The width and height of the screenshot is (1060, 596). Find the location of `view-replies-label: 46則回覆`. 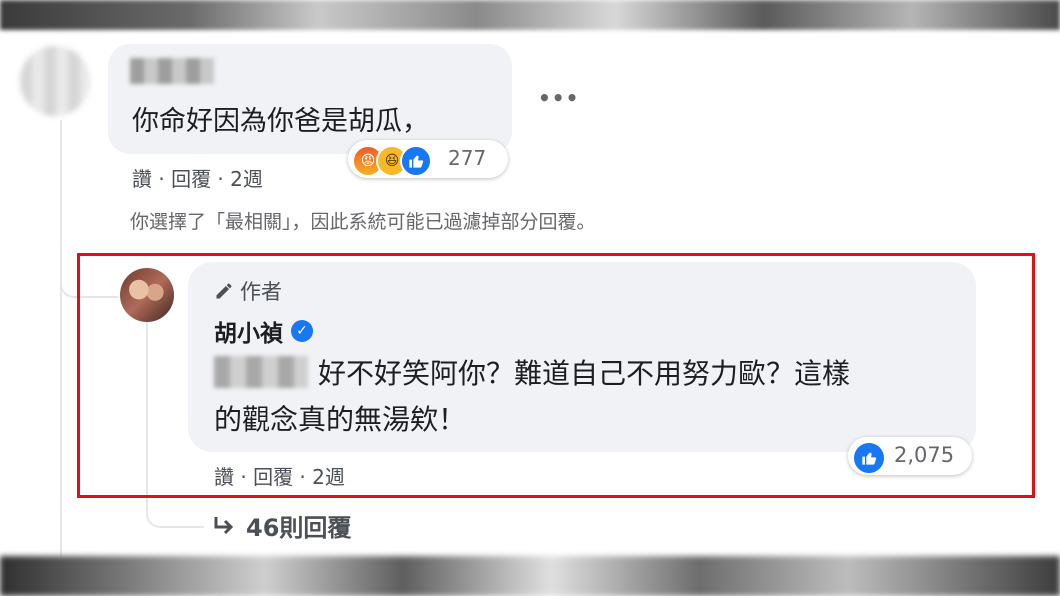

view-replies-label: 46則回覆 is located at coordinates (299, 528).